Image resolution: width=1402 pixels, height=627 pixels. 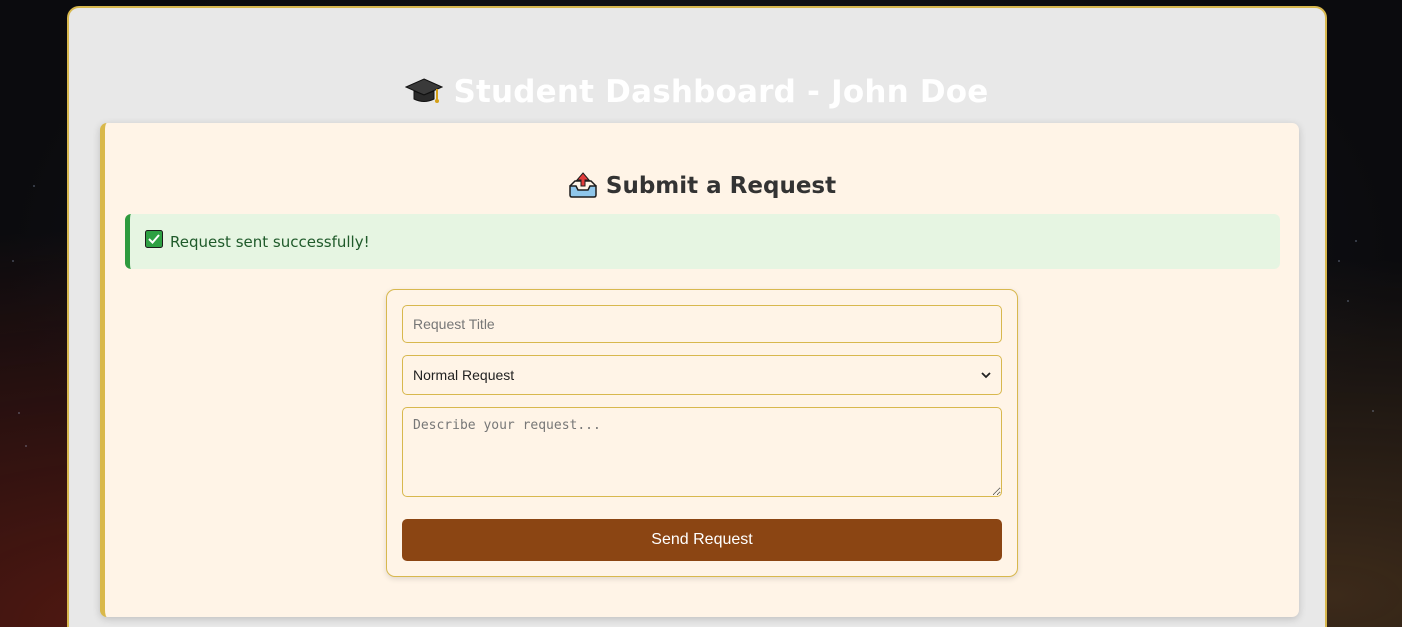 What do you see at coordinates (702, 375) in the screenshot?
I see `request-type-select: Normal Request` at bounding box center [702, 375].